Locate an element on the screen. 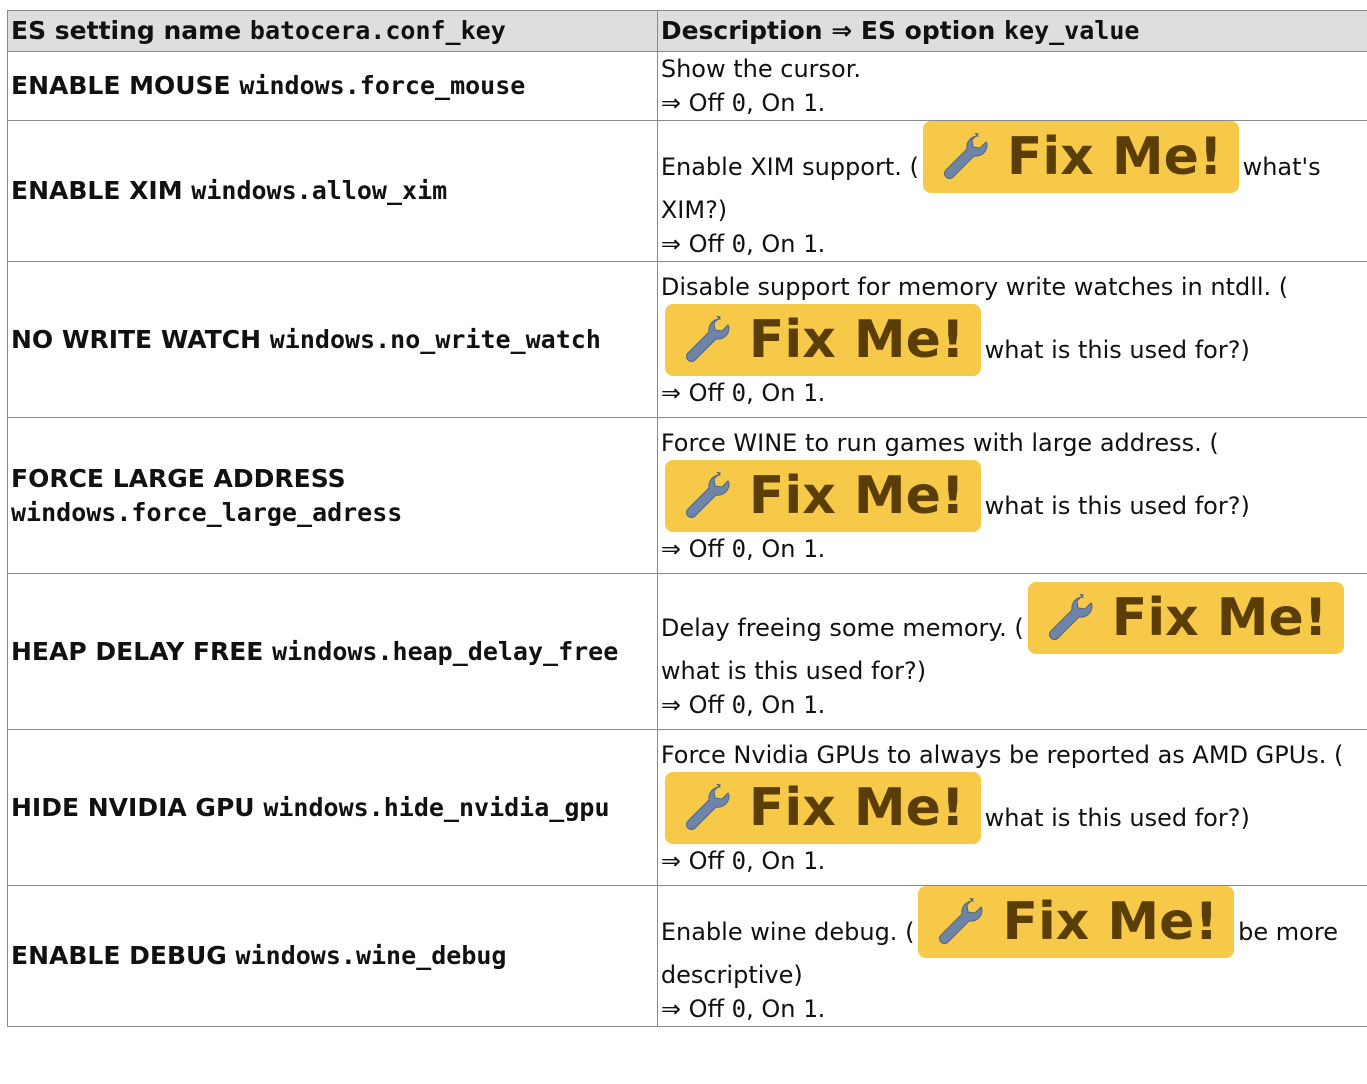 The height and width of the screenshot is (1084, 1367). setting-name: ENABLE MOUSE is located at coordinates (121, 85).